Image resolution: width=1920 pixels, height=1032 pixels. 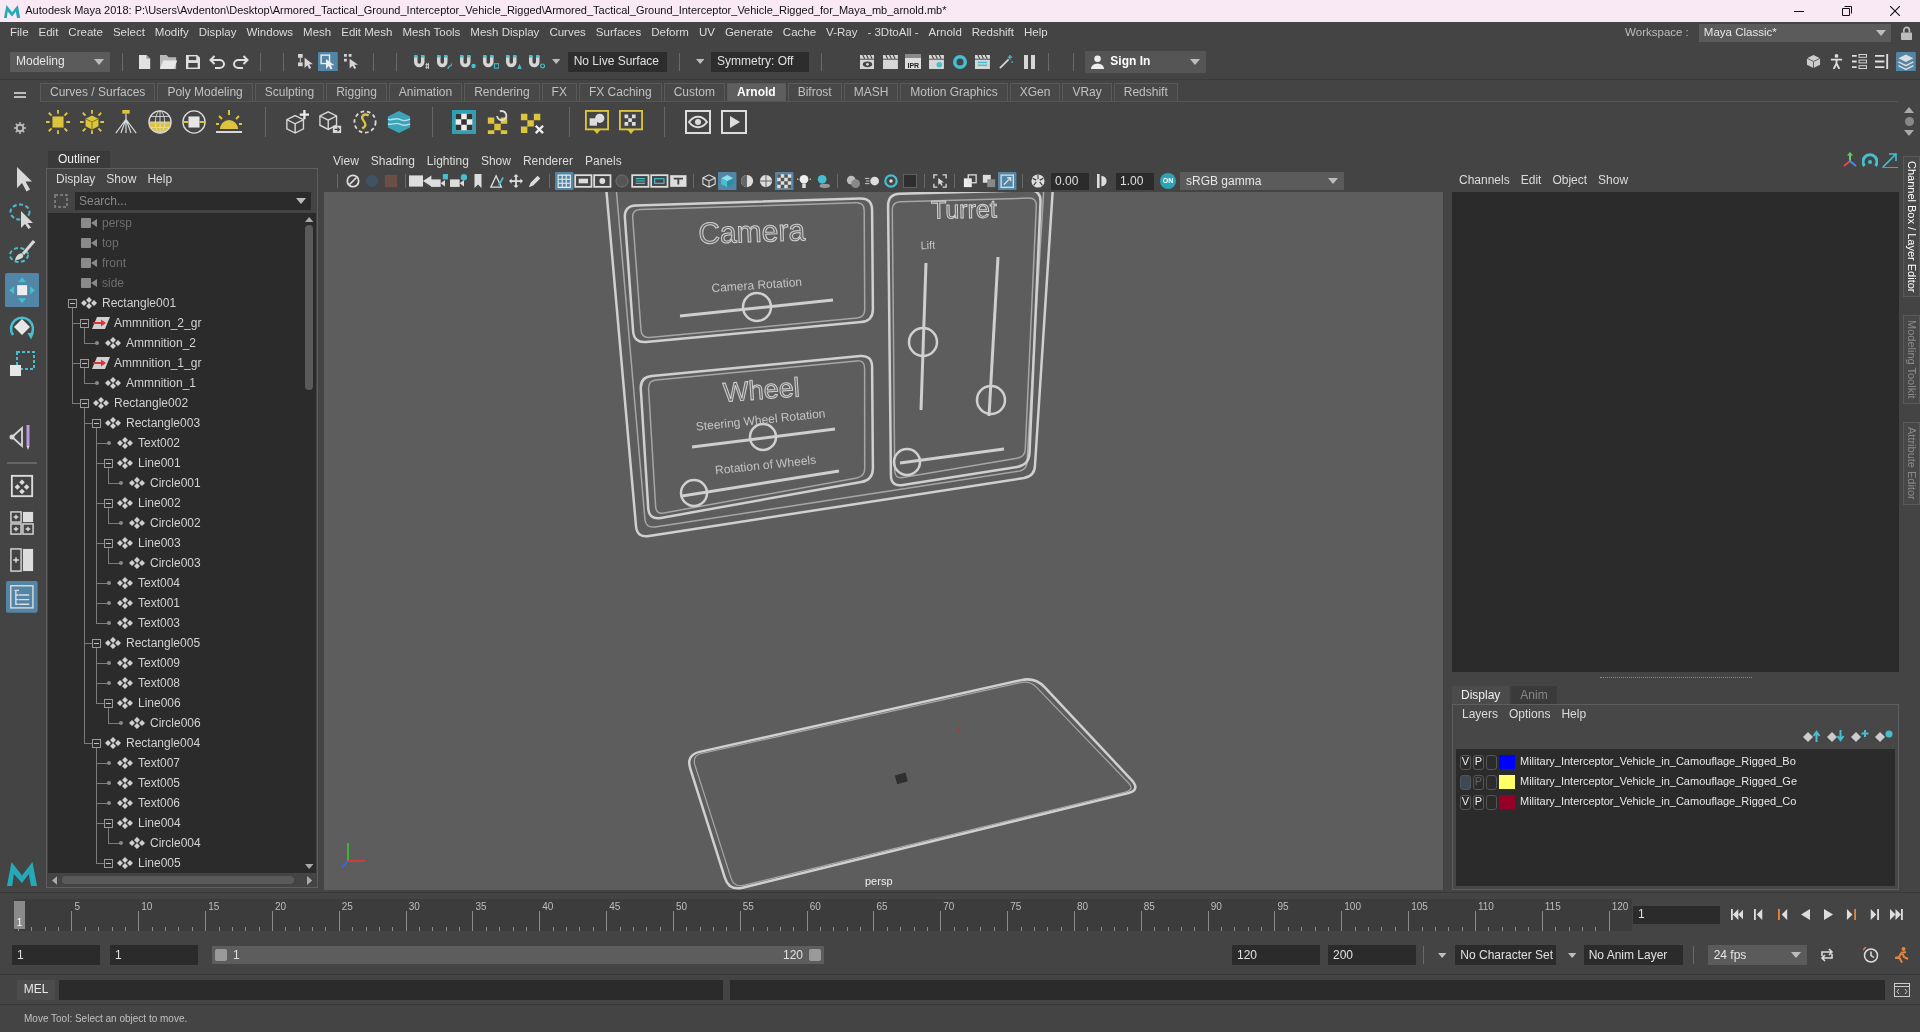 I want to click on light-bulb-icon, so click(x=803, y=181).